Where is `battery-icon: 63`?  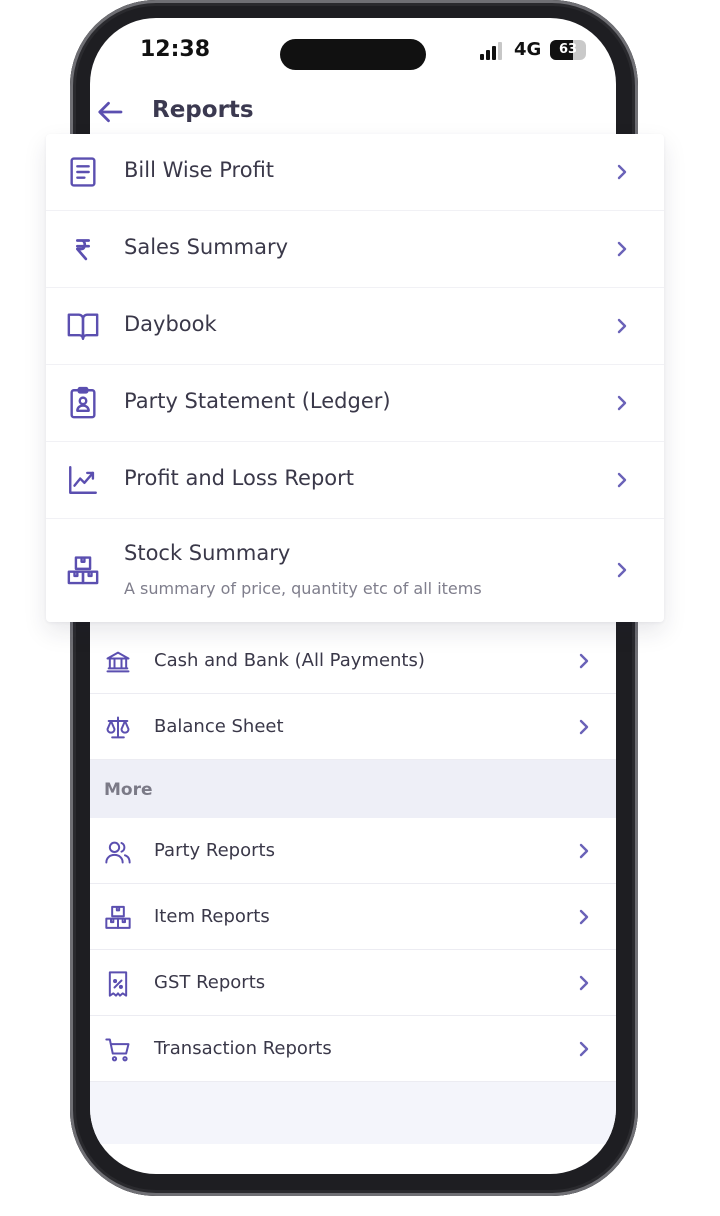 battery-icon: 63 is located at coordinates (568, 50).